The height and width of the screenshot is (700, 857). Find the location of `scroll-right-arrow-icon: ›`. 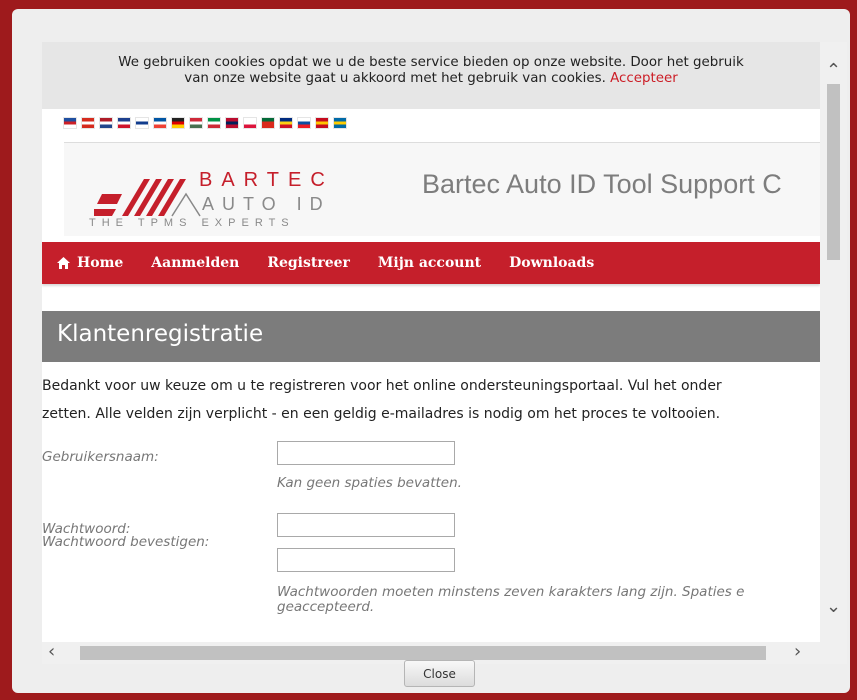

scroll-right-arrow-icon: › is located at coordinates (797, 652).